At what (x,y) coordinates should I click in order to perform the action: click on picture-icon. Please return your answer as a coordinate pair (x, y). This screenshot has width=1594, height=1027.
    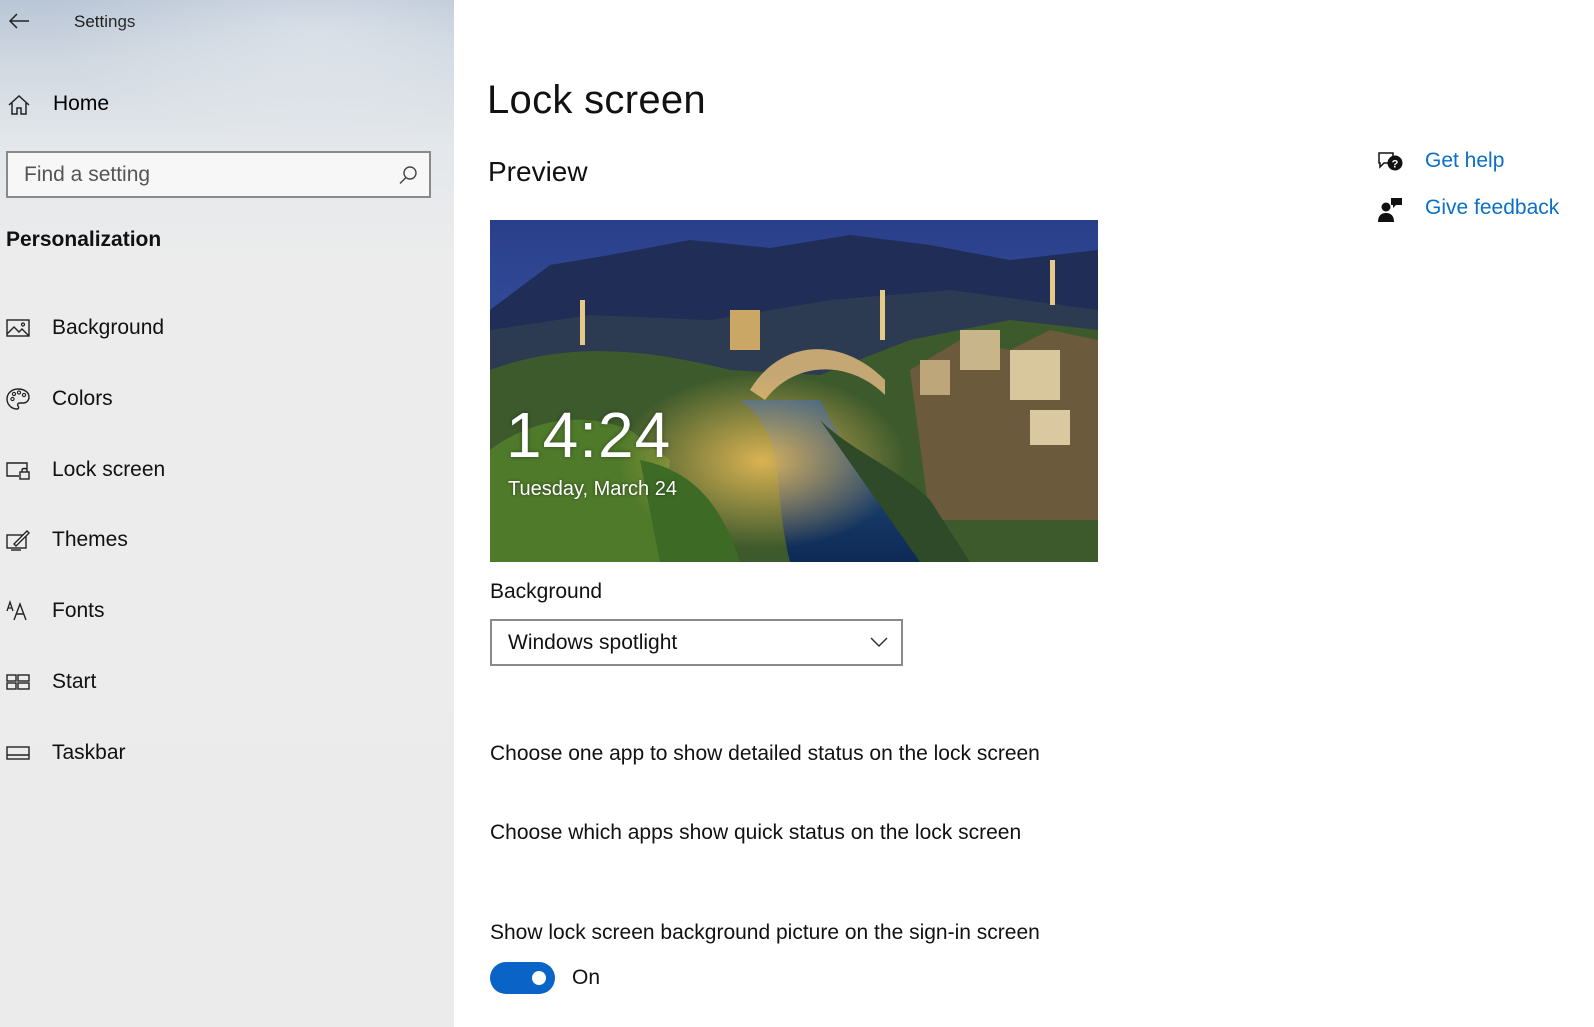
    Looking at the image, I should click on (18, 328).